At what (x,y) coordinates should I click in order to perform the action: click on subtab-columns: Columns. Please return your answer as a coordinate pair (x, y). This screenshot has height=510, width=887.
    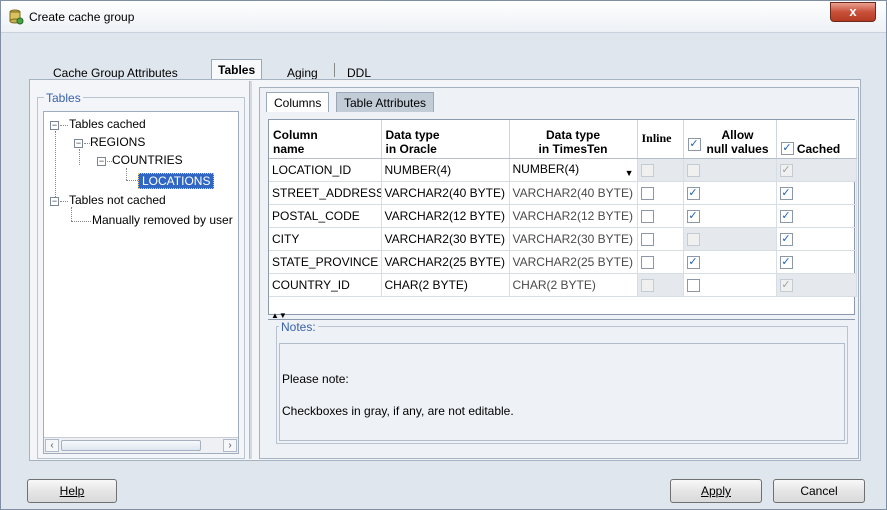
    Looking at the image, I should click on (298, 102).